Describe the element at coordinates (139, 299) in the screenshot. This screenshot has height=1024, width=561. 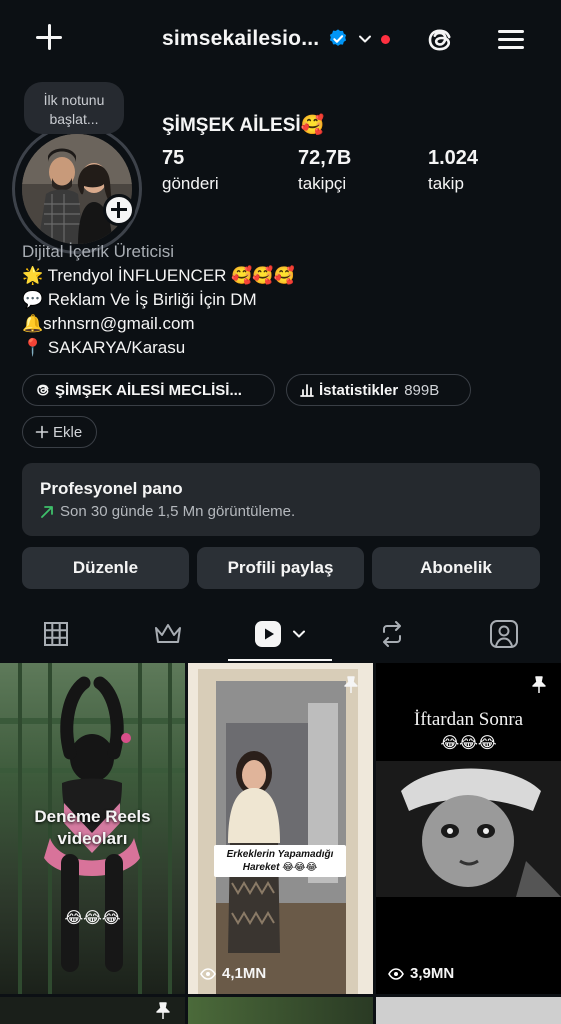
I see `bio-line: 💬 Reklam Ve İş Birliği İçin DM` at that location.